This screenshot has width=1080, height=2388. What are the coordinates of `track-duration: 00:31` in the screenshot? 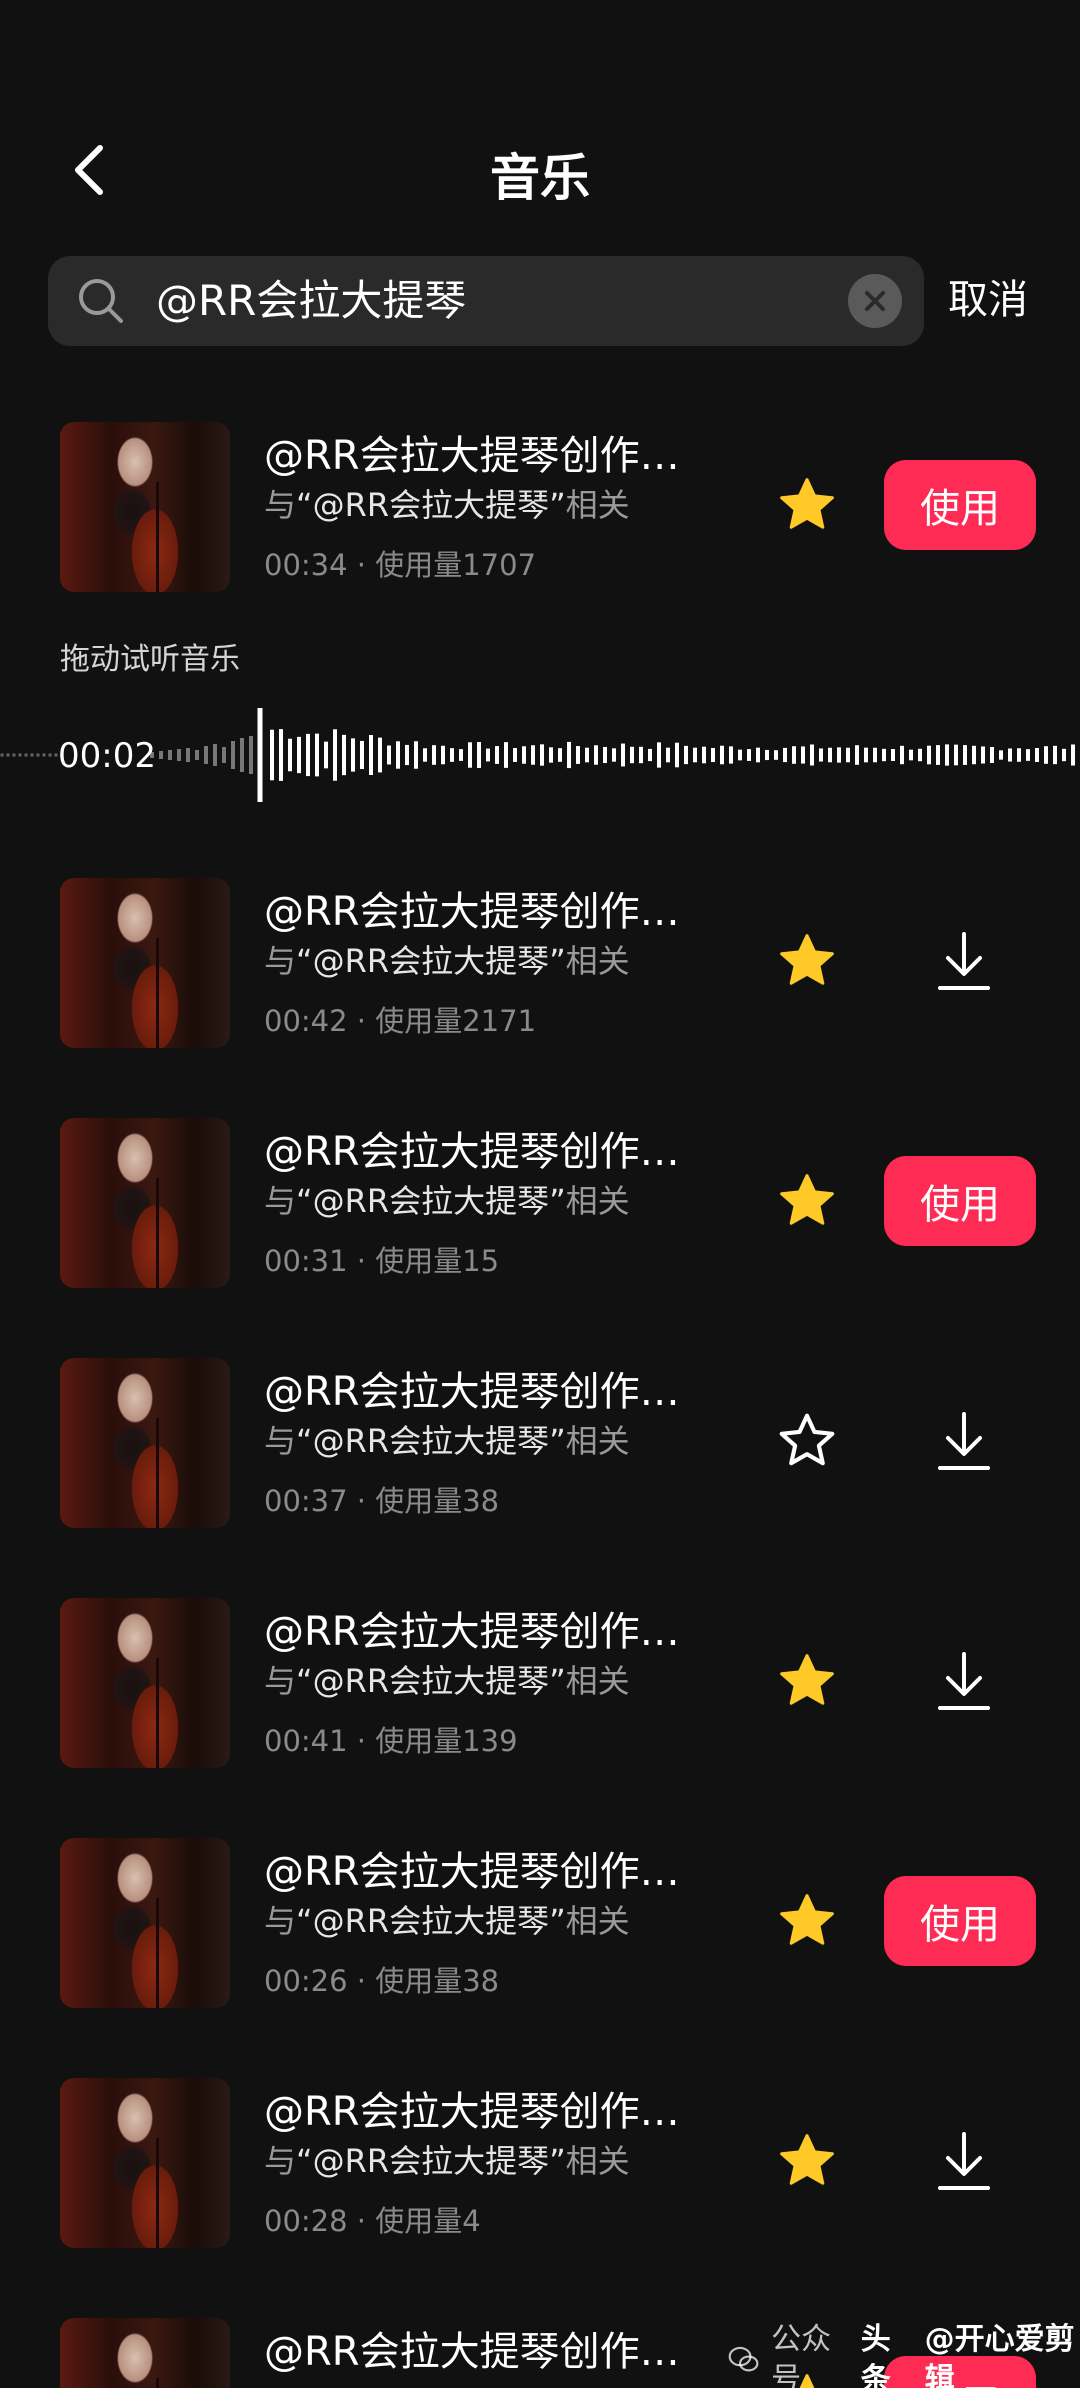 It's located at (306, 1261).